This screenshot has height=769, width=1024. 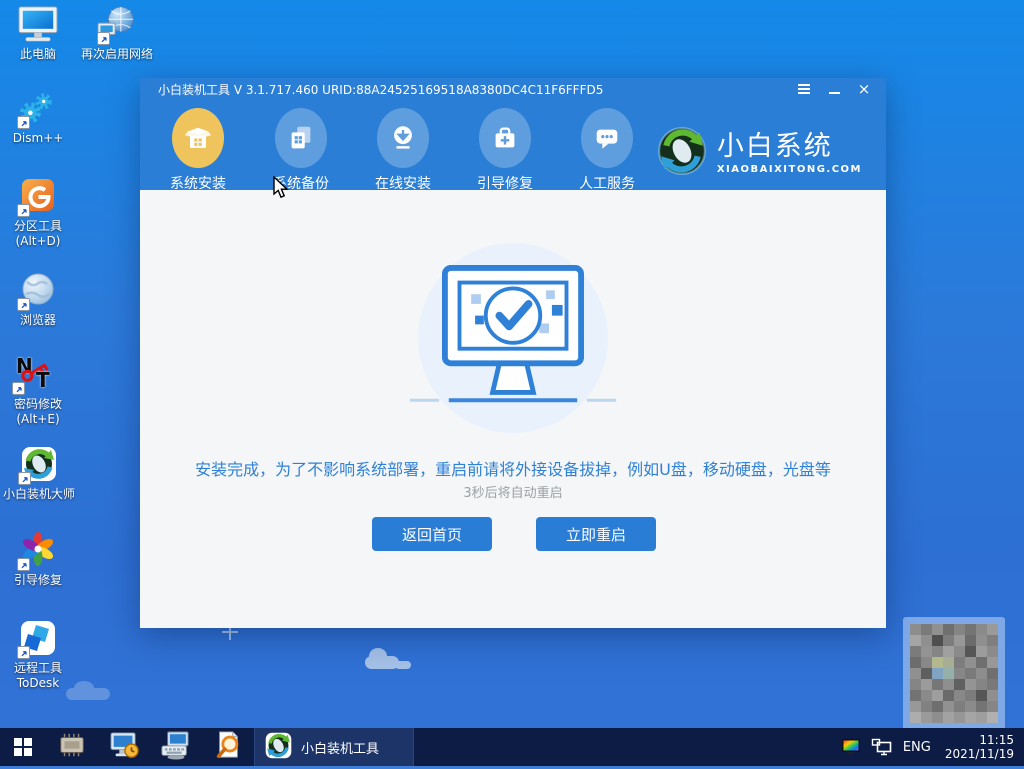 What do you see at coordinates (388, 658) in the screenshot?
I see `cloud` at bounding box center [388, 658].